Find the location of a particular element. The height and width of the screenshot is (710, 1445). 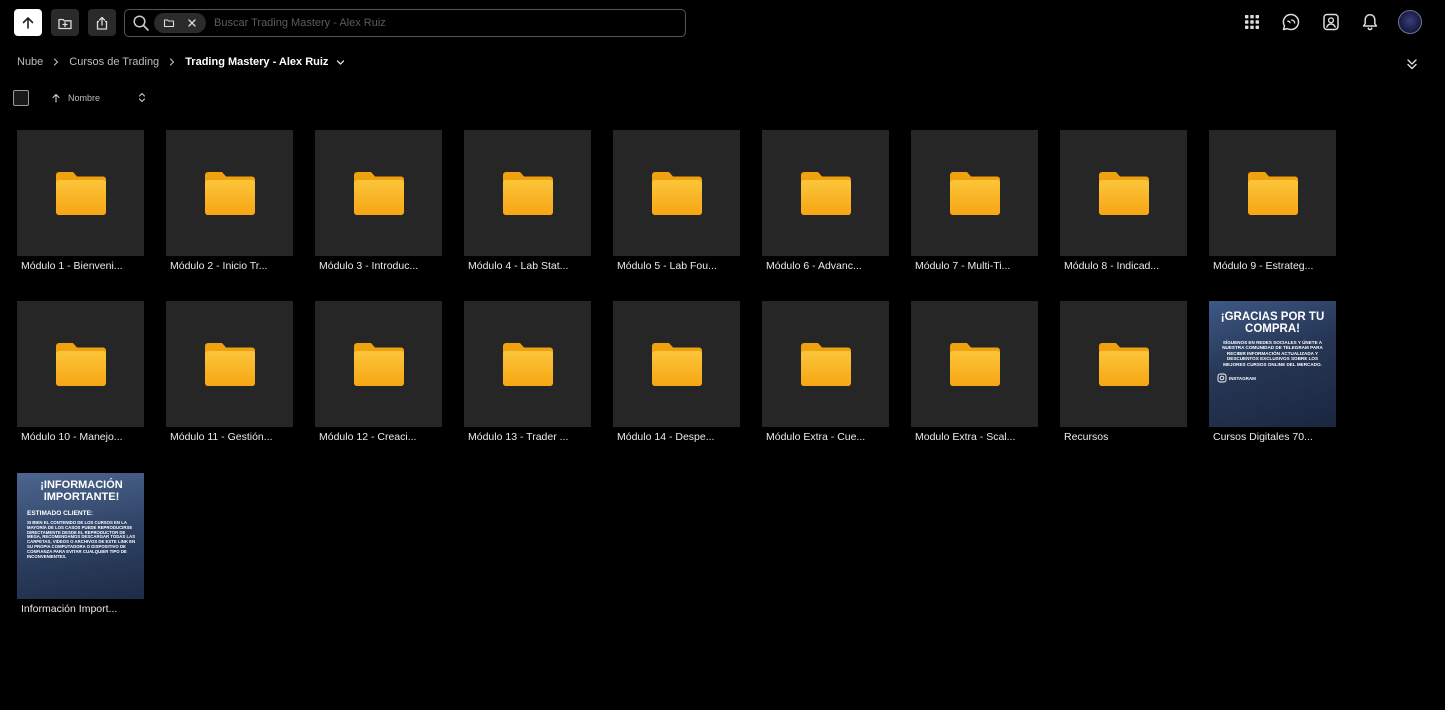

item-name: Recursos is located at coordinates (1086, 437).